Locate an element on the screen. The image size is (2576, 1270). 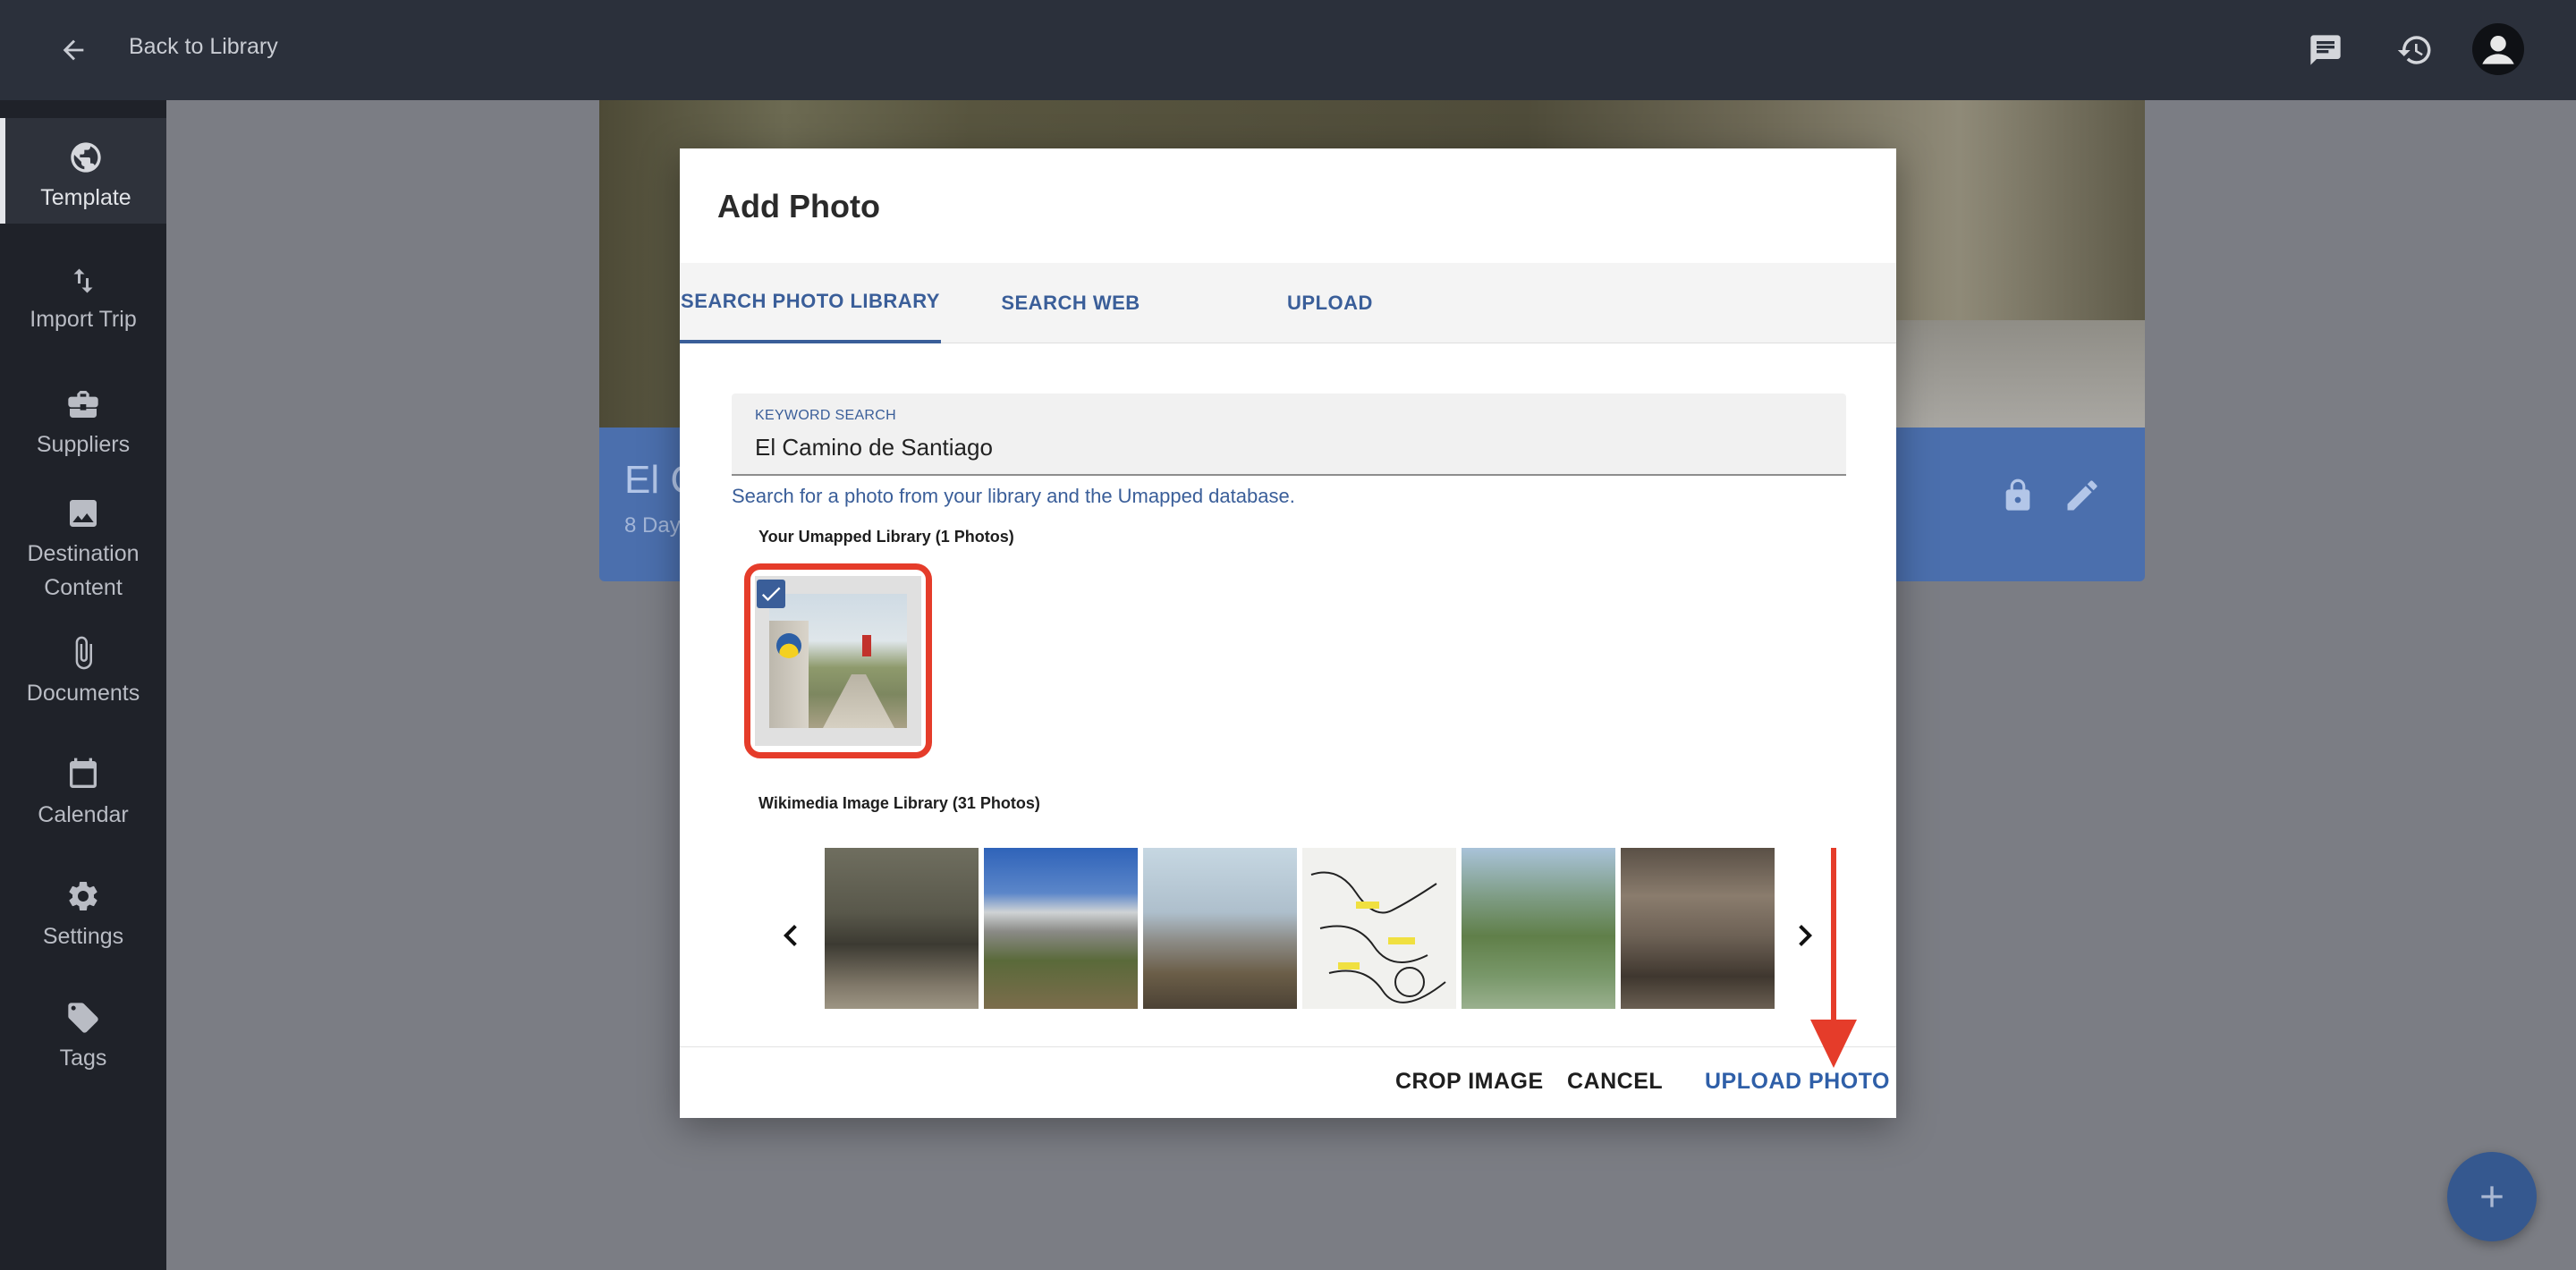
account-icon is located at coordinates (2498, 50).